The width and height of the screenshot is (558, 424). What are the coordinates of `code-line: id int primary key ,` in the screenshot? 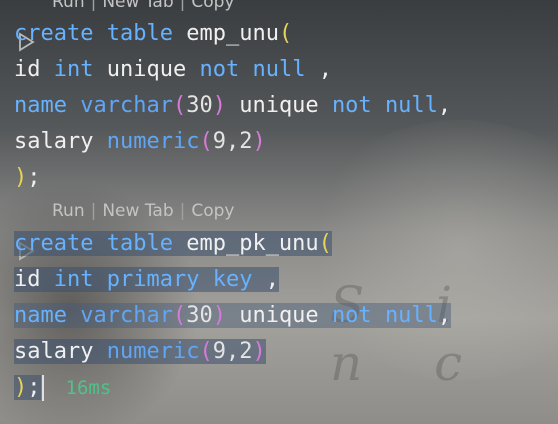 It's located at (146, 280).